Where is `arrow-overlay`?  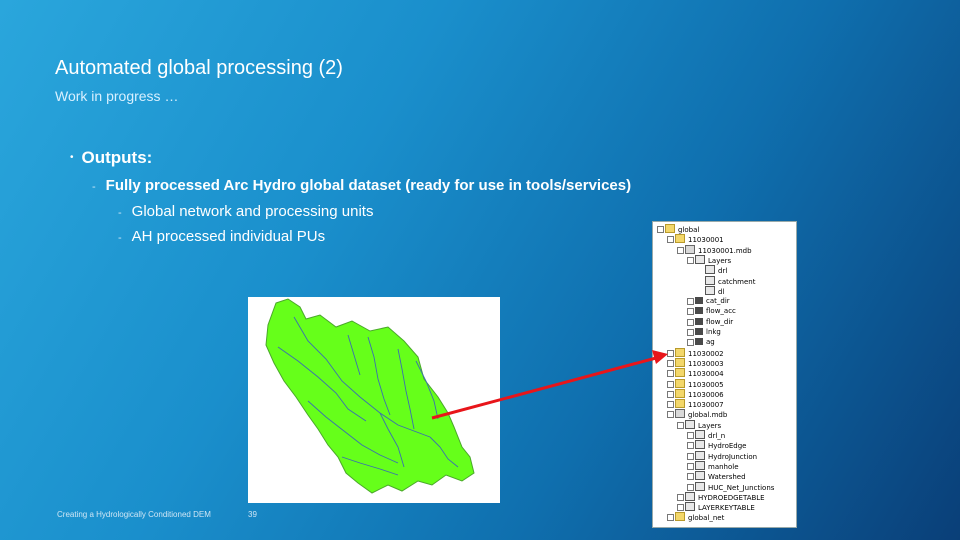
arrow-overlay is located at coordinates (549, 385).